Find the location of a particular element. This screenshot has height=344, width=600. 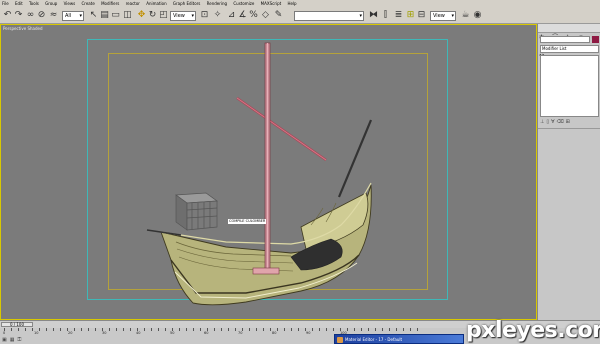

menu-tools: Tools is located at coordinates (34, 3).